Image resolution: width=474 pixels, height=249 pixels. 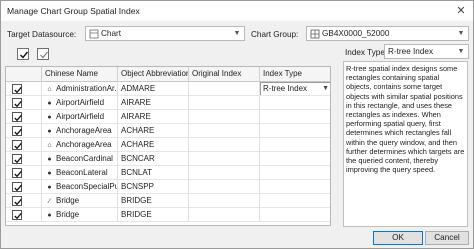 What do you see at coordinates (295, 74) in the screenshot?
I see `column-header-index-type: Index Type` at bounding box center [295, 74].